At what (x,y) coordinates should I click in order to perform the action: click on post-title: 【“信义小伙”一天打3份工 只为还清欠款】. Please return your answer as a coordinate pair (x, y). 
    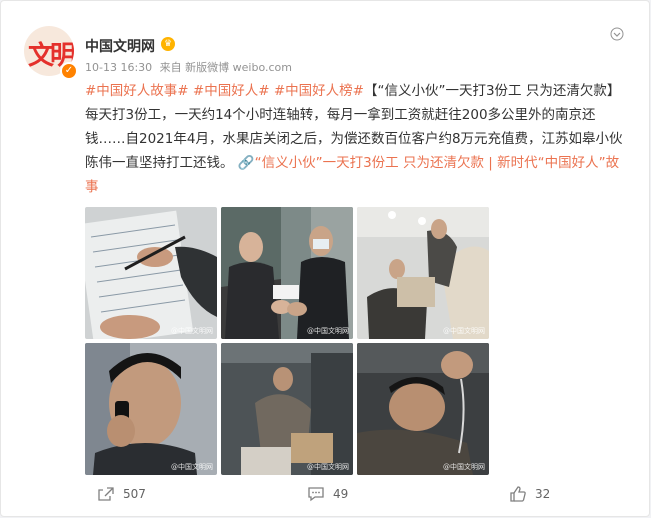
    Looking at the image, I should click on (492, 91).